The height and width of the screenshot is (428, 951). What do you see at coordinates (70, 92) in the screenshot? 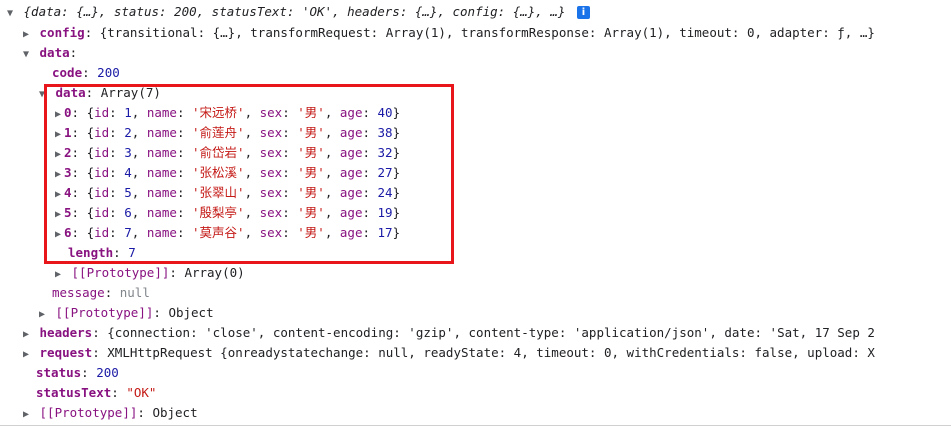
I see `data-array-key: data` at bounding box center [70, 92].